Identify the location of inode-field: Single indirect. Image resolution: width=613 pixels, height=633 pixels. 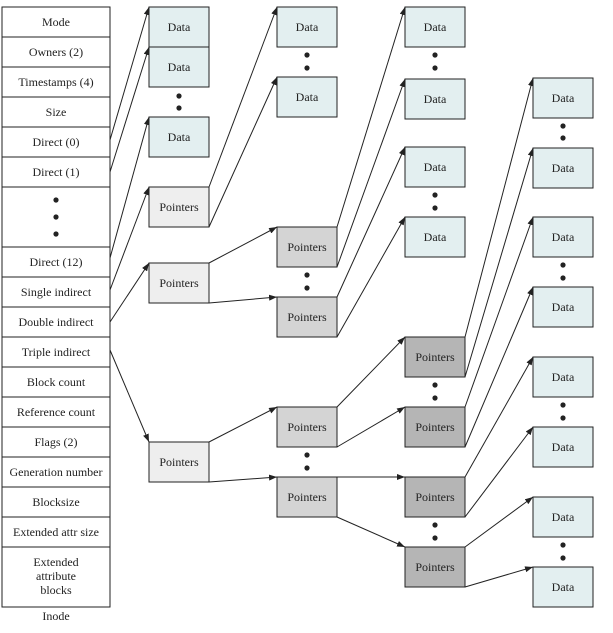
(56, 292).